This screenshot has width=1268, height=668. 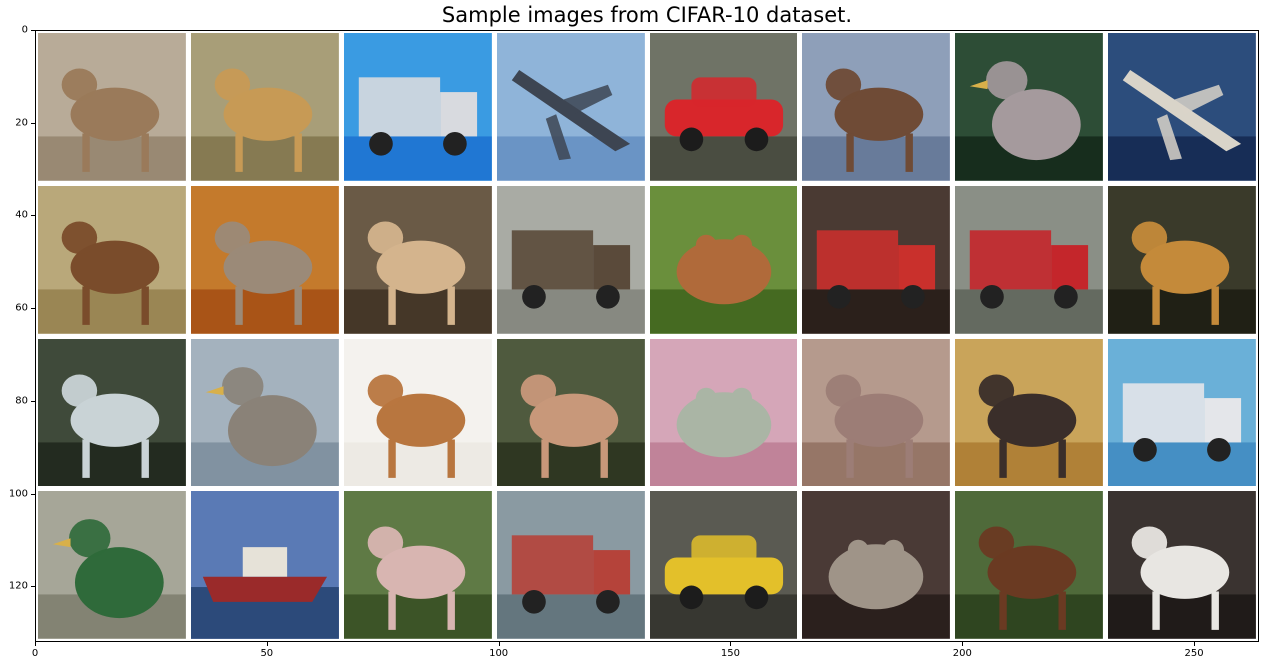 I want to click on x-tick-label: 100, so click(x=499, y=653).